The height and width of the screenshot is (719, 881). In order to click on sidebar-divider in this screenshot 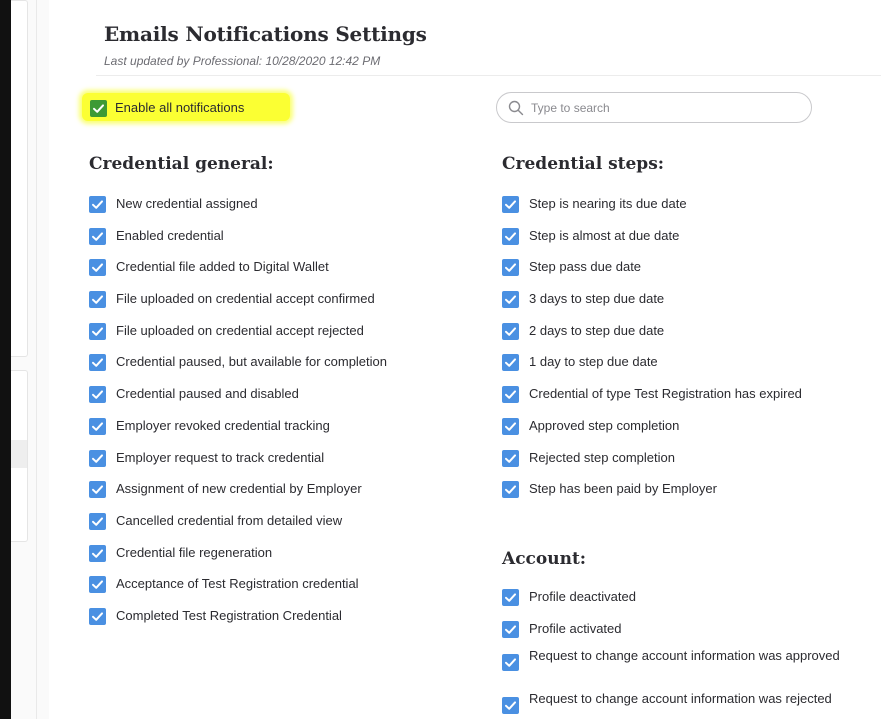, I will do `click(36, 359)`.